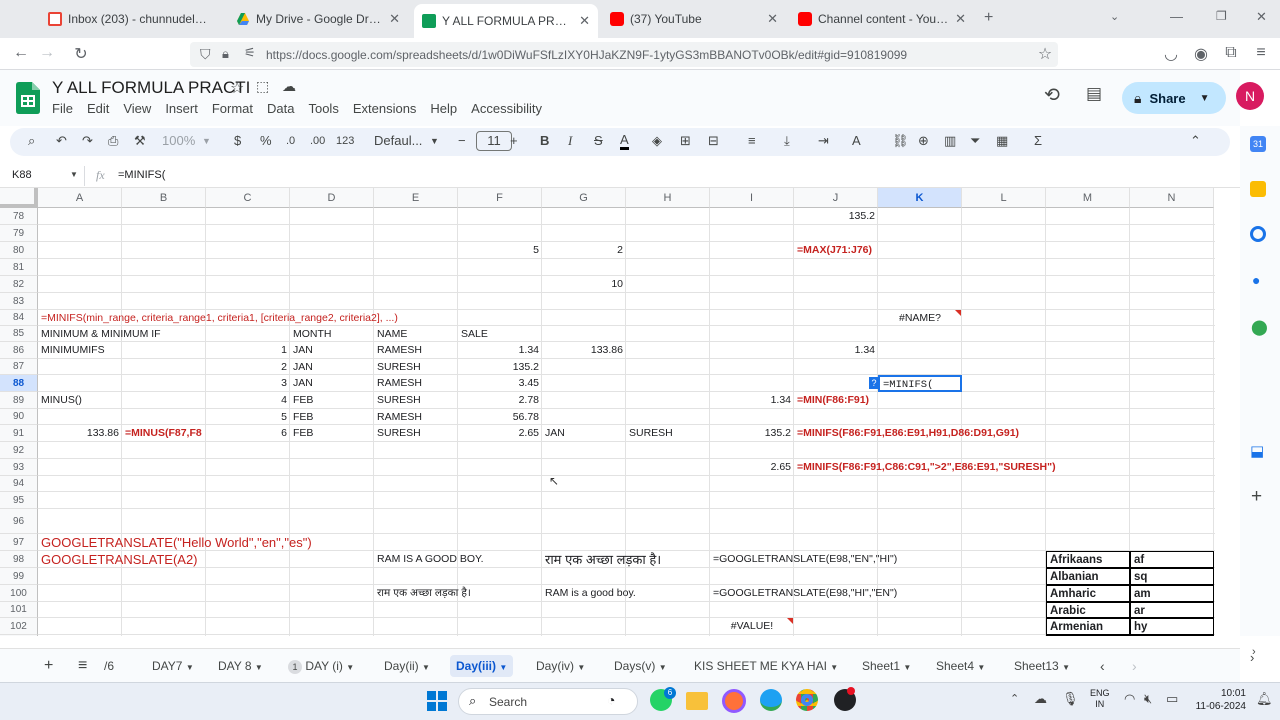 Image resolution: width=1280 pixels, height=720 pixels. Describe the element at coordinates (416, 433) in the screenshot. I see `cell-e91: SURESH` at that location.